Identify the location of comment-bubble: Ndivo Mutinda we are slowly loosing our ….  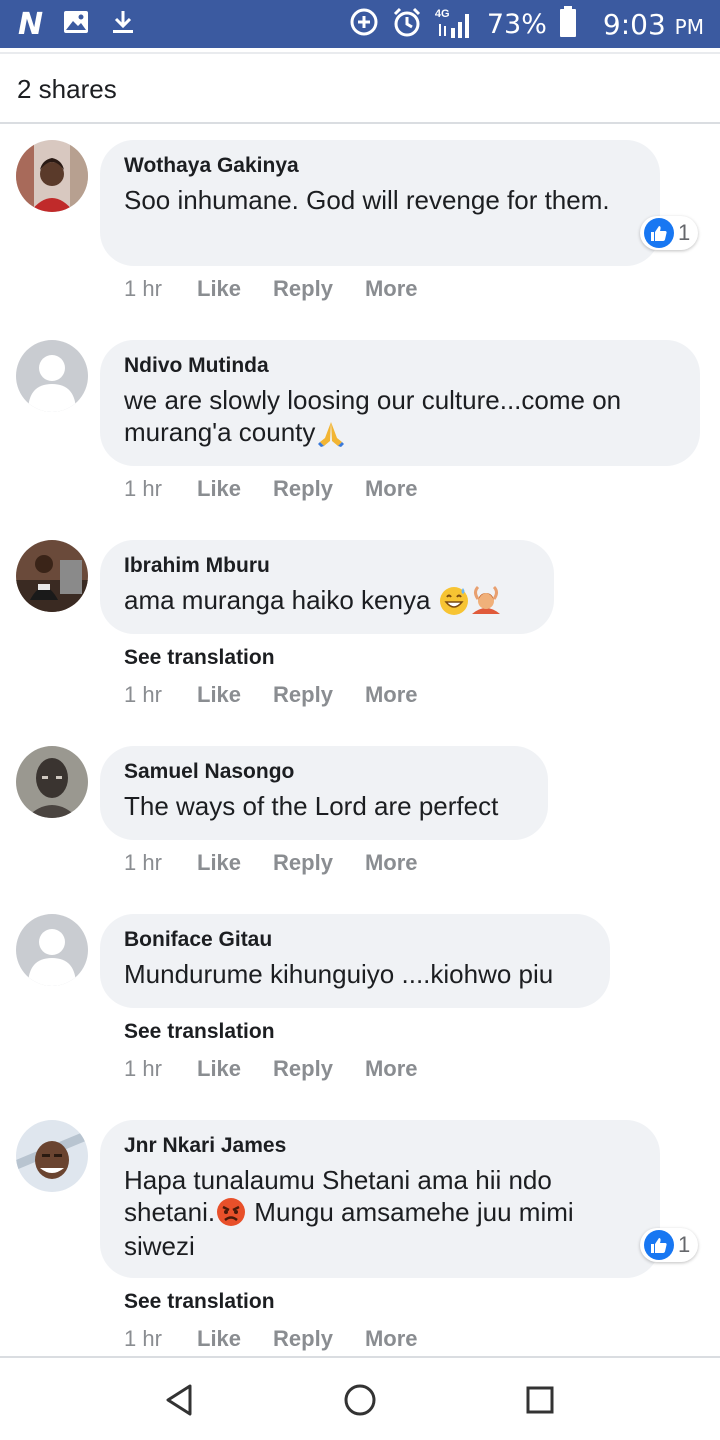
(400, 403).